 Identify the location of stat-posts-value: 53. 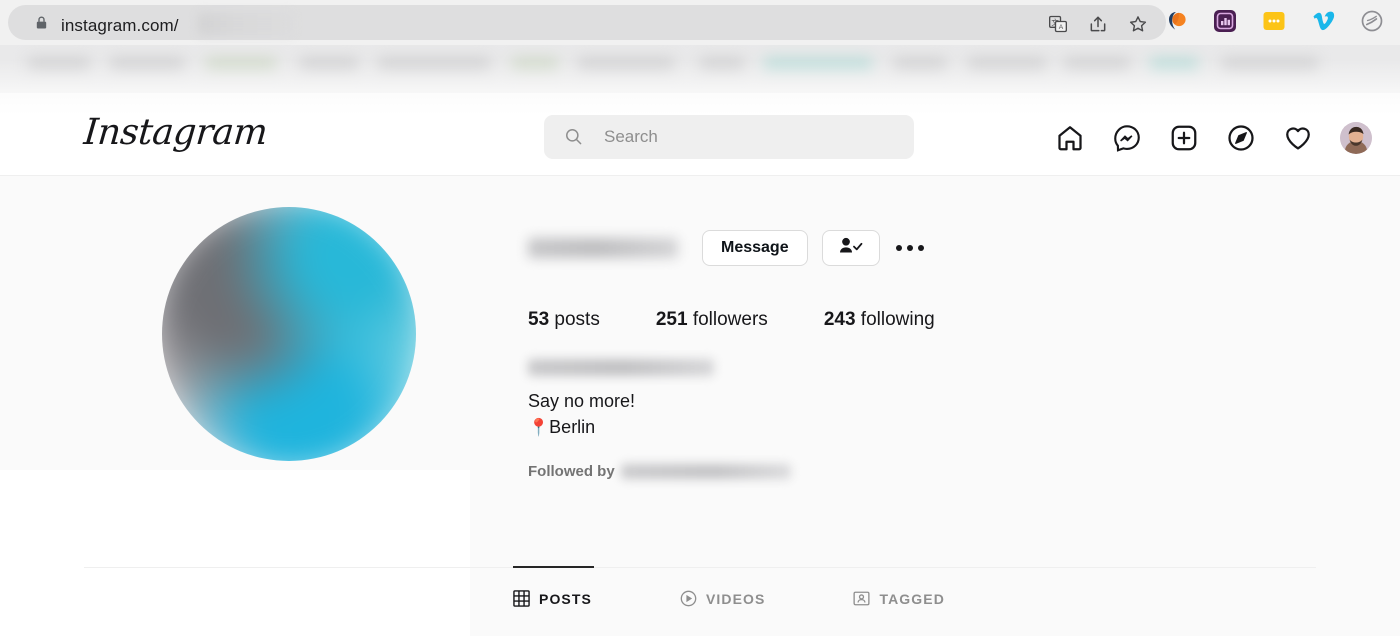
(539, 319).